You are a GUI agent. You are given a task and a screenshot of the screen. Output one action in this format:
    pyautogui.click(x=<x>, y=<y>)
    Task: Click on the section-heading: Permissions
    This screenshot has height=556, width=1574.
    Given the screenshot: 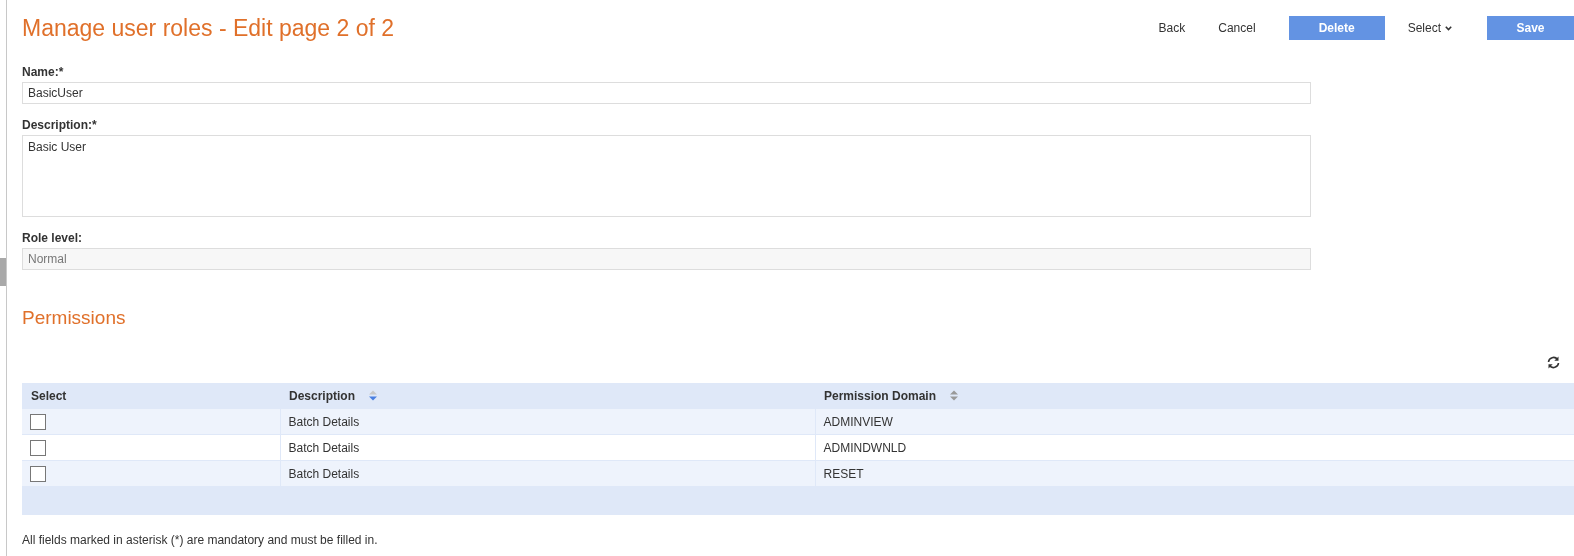 What is the action you would take?
    pyautogui.click(x=74, y=318)
    